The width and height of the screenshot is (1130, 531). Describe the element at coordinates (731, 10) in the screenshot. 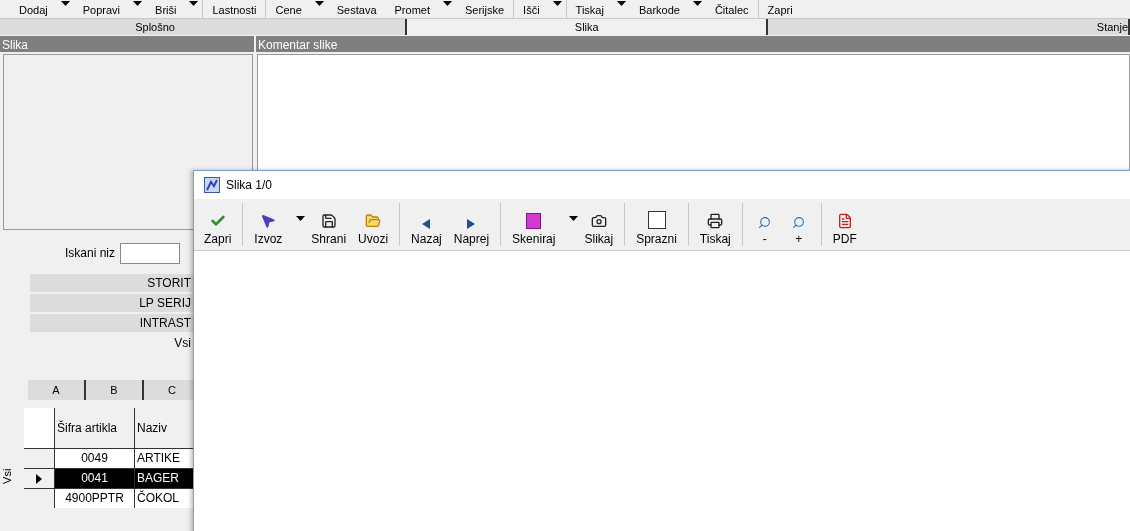

I see `toolbar-button: Čitalec` at that location.